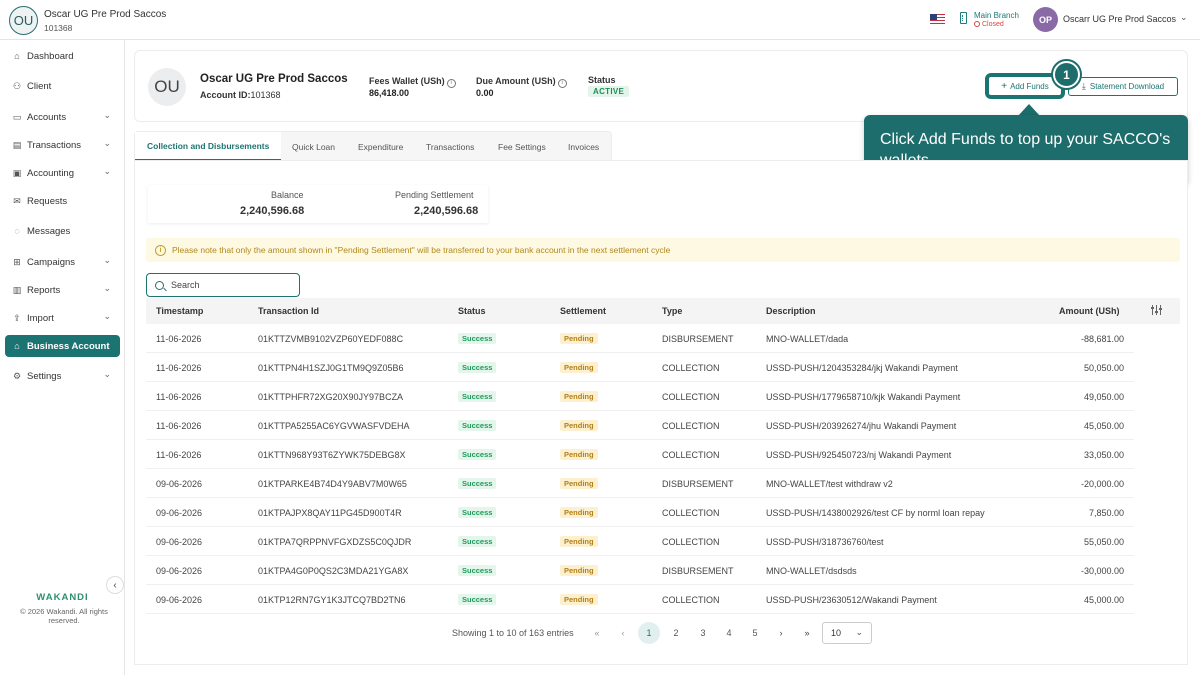 The image size is (1200, 675). Describe the element at coordinates (17, 144) in the screenshot. I see `money-icon: ▤` at that location.